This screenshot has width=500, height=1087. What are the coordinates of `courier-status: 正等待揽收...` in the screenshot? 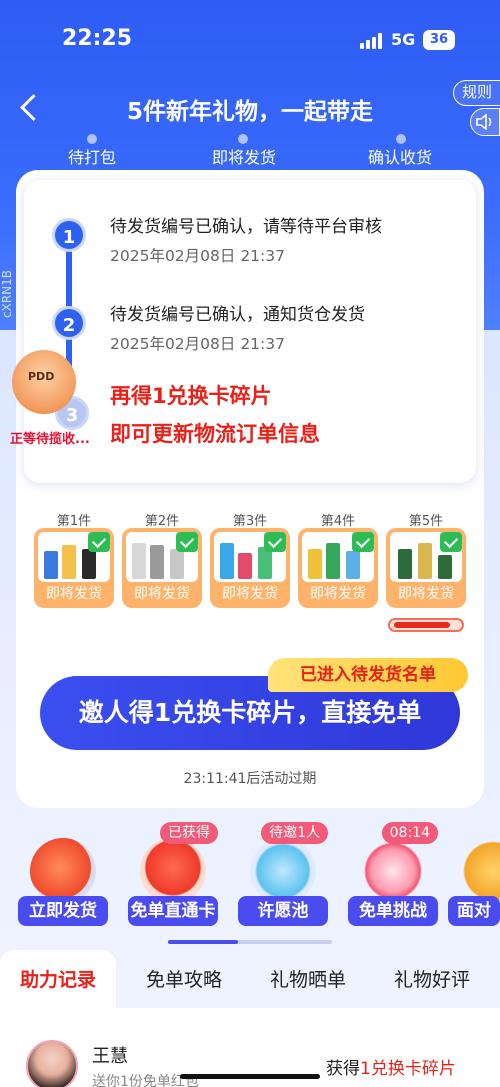 It's located at (50, 439).